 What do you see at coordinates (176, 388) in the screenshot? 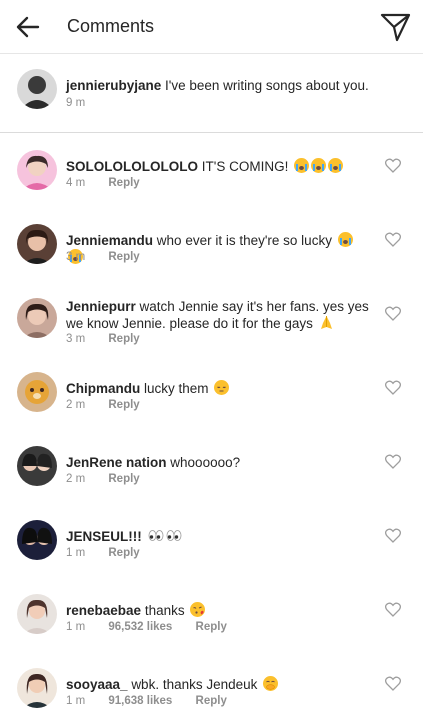
I see `comment-body: lucky them` at bounding box center [176, 388].